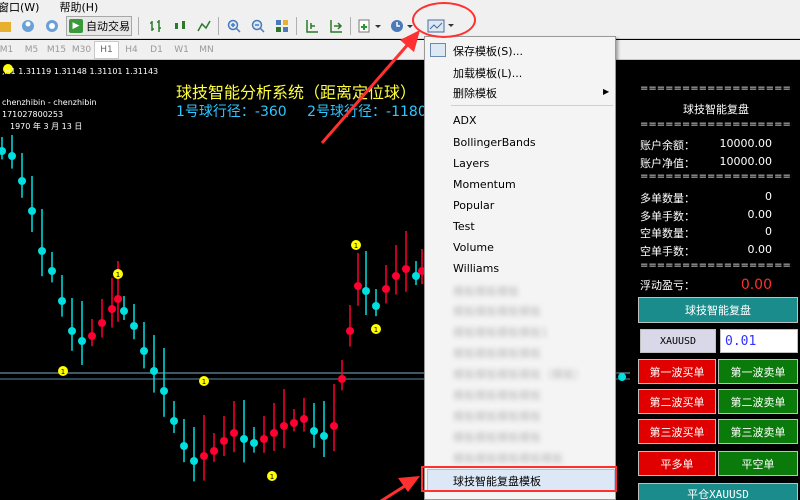  What do you see at coordinates (399, 488) in the screenshot?
I see `arrow-to-replay-template` at bounding box center [399, 488].